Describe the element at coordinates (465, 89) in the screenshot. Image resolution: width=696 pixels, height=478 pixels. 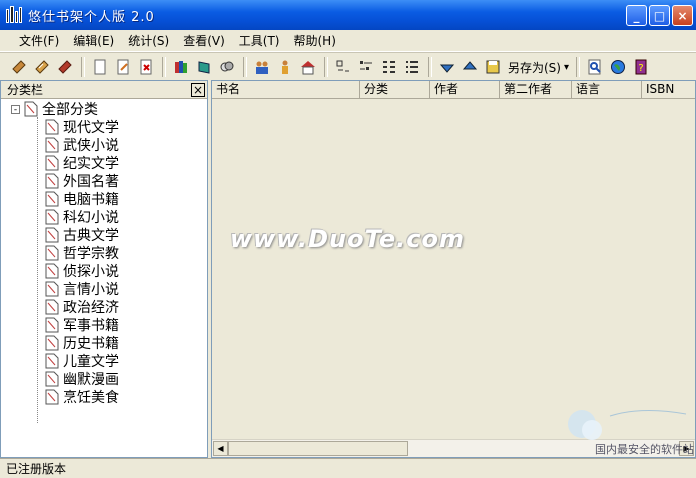
I see `column-author: 作者` at that location.